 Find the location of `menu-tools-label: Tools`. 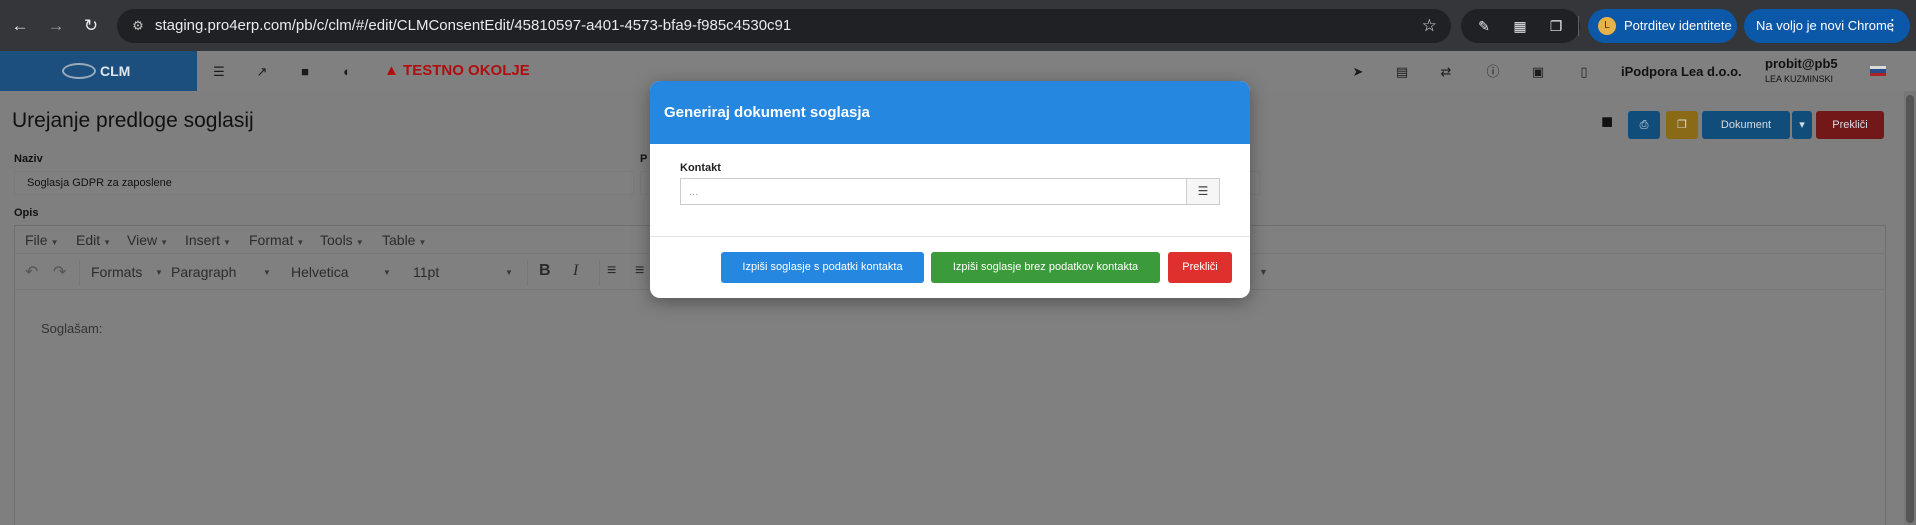

menu-tools-label: Tools is located at coordinates (336, 240).